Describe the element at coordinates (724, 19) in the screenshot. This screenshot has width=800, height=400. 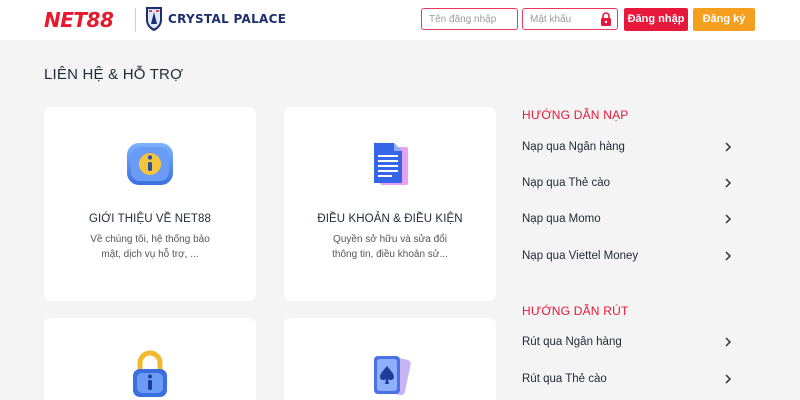
I see `register-button: Đăng ký` at that location.